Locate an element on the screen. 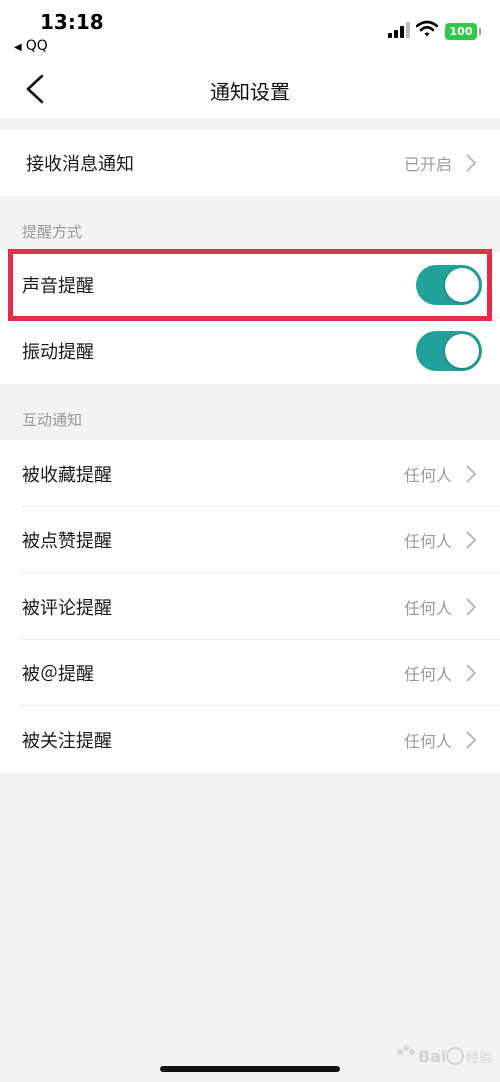 The height and width of the screenshot is (1082, 500). comment-reminder-value: 任何人 is located at coordinates (427, 608).